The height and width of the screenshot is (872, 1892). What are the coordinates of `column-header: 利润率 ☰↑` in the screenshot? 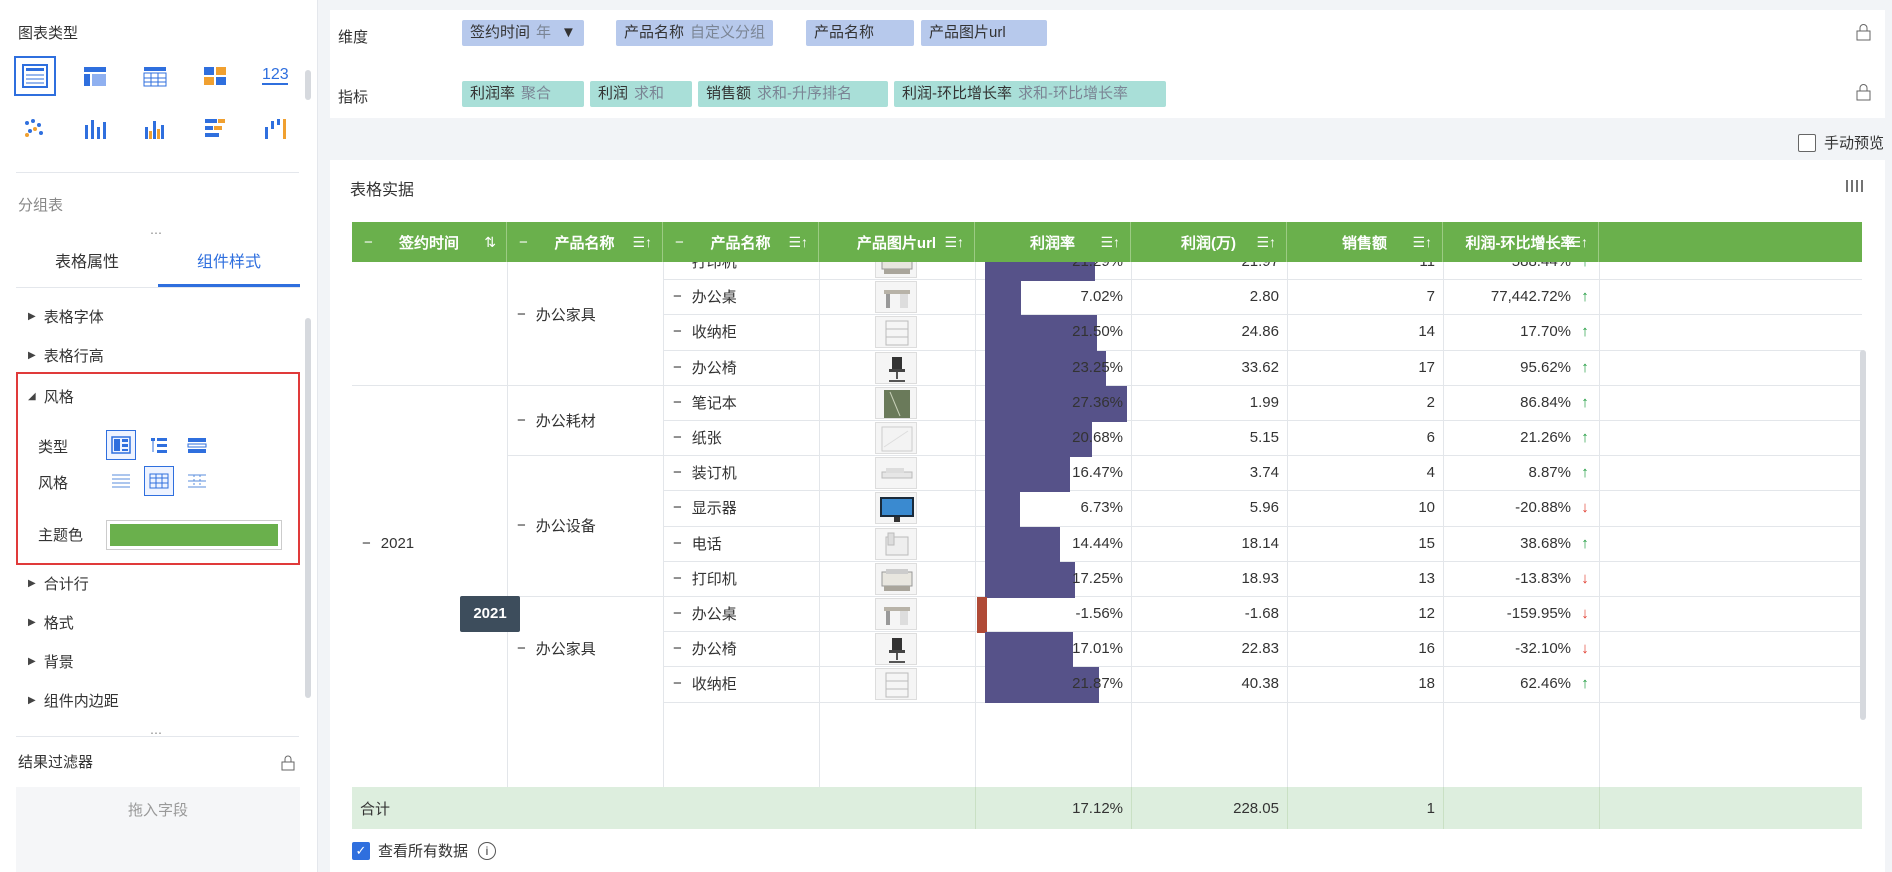 It's located at (1053, 242).